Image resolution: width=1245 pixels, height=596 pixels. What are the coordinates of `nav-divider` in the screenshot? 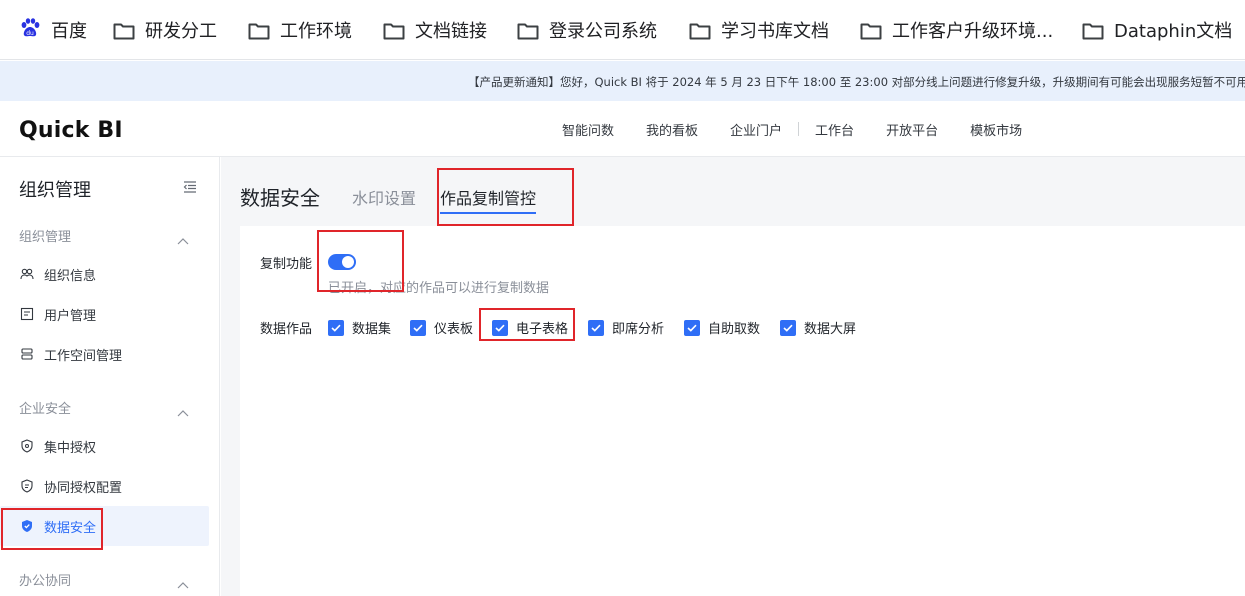 It's located at (799, 129).